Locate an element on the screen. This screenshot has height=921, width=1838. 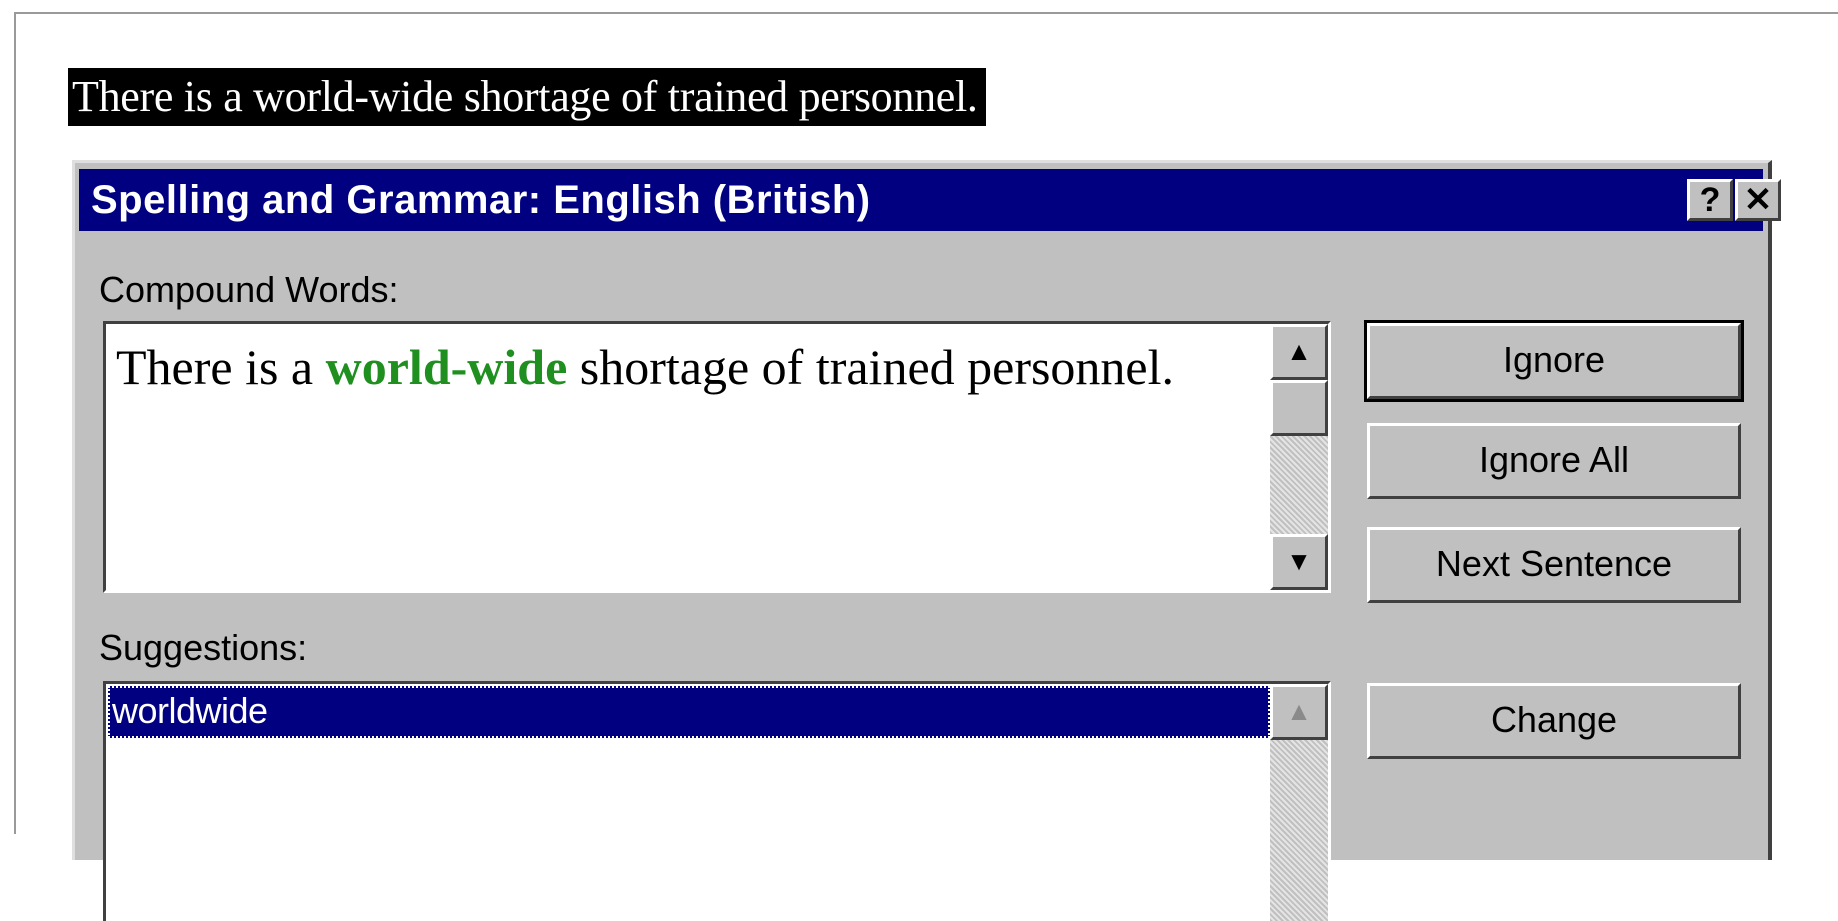
close-button: ✕ is located at coordinates (1758, 200).